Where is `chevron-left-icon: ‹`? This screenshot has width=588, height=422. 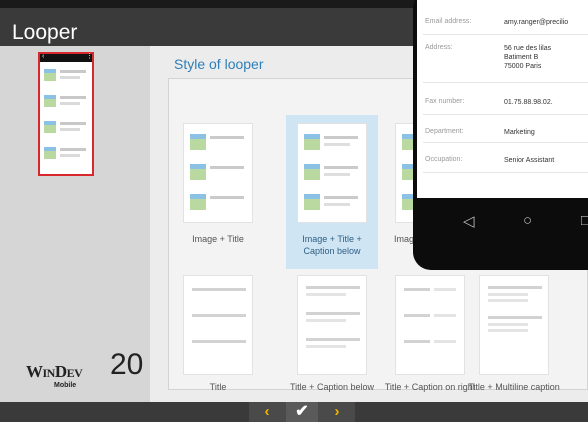 chevron-left-icon: ‹ is located at coordinates (267, 412).